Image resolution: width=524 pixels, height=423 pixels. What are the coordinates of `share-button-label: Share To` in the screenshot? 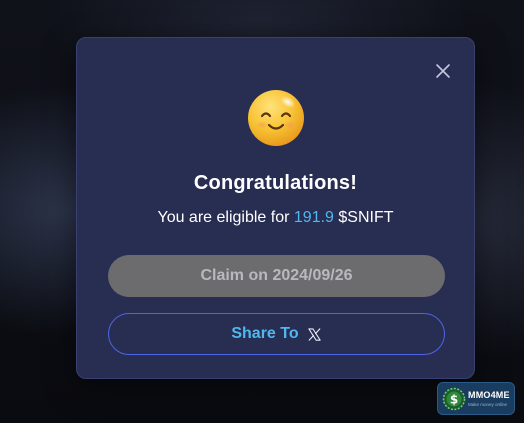 It's located at (265, 333).